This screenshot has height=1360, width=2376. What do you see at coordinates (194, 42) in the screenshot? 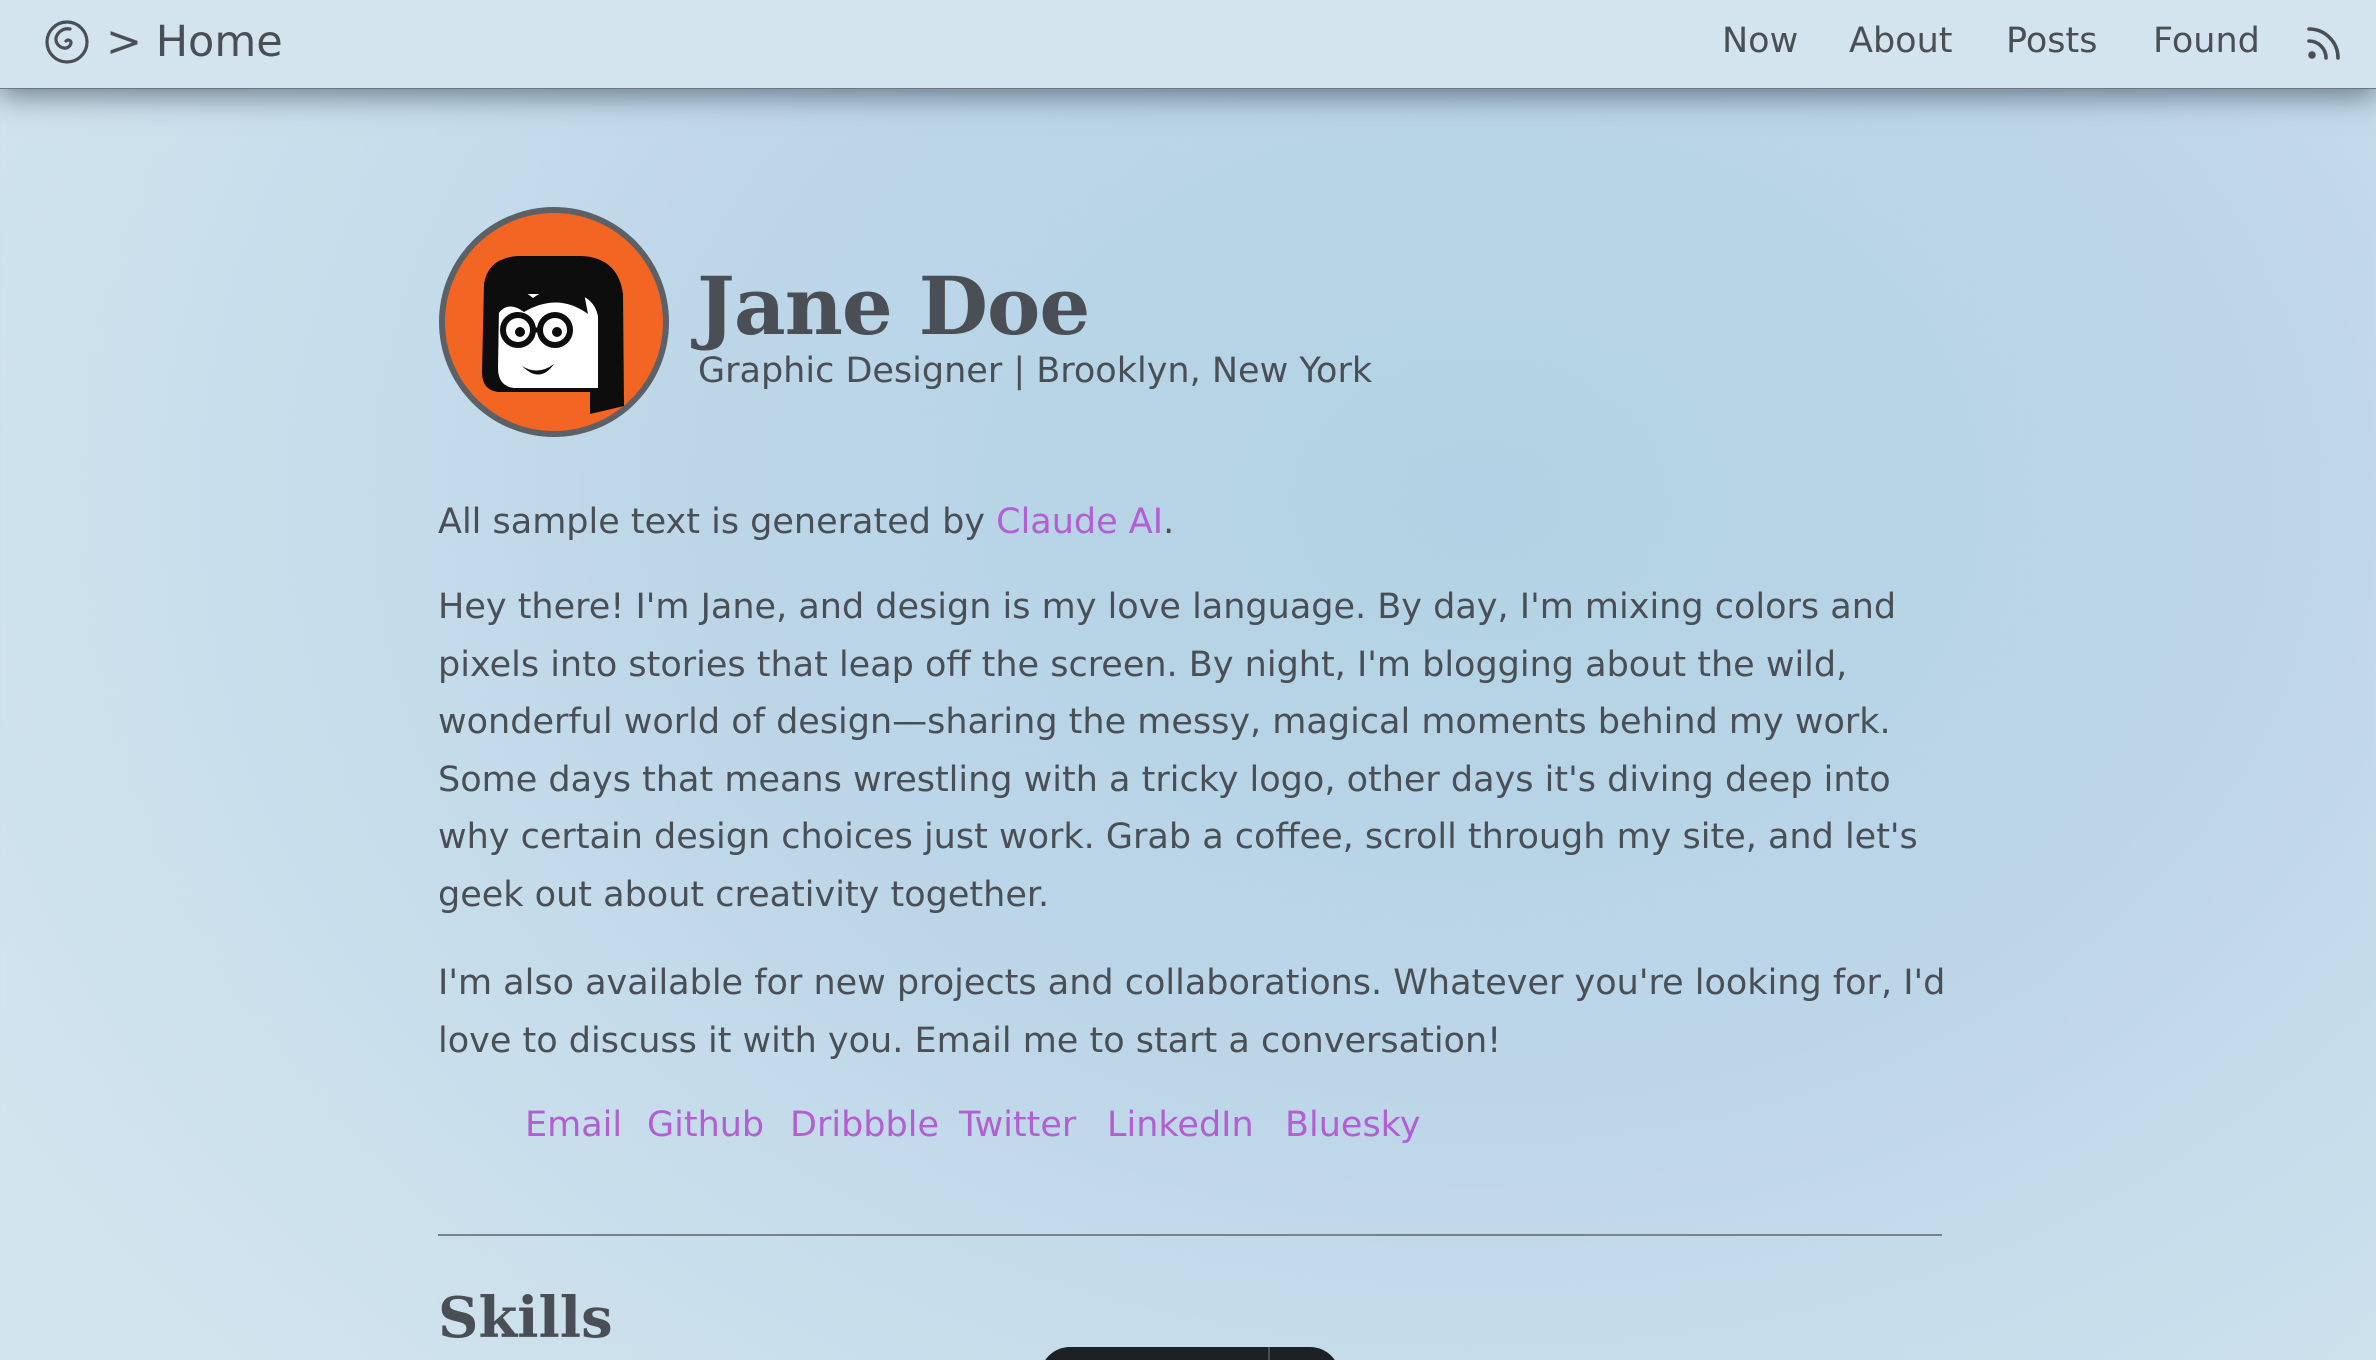
I see `home-link: > Home` at bounding box center [194, 42].